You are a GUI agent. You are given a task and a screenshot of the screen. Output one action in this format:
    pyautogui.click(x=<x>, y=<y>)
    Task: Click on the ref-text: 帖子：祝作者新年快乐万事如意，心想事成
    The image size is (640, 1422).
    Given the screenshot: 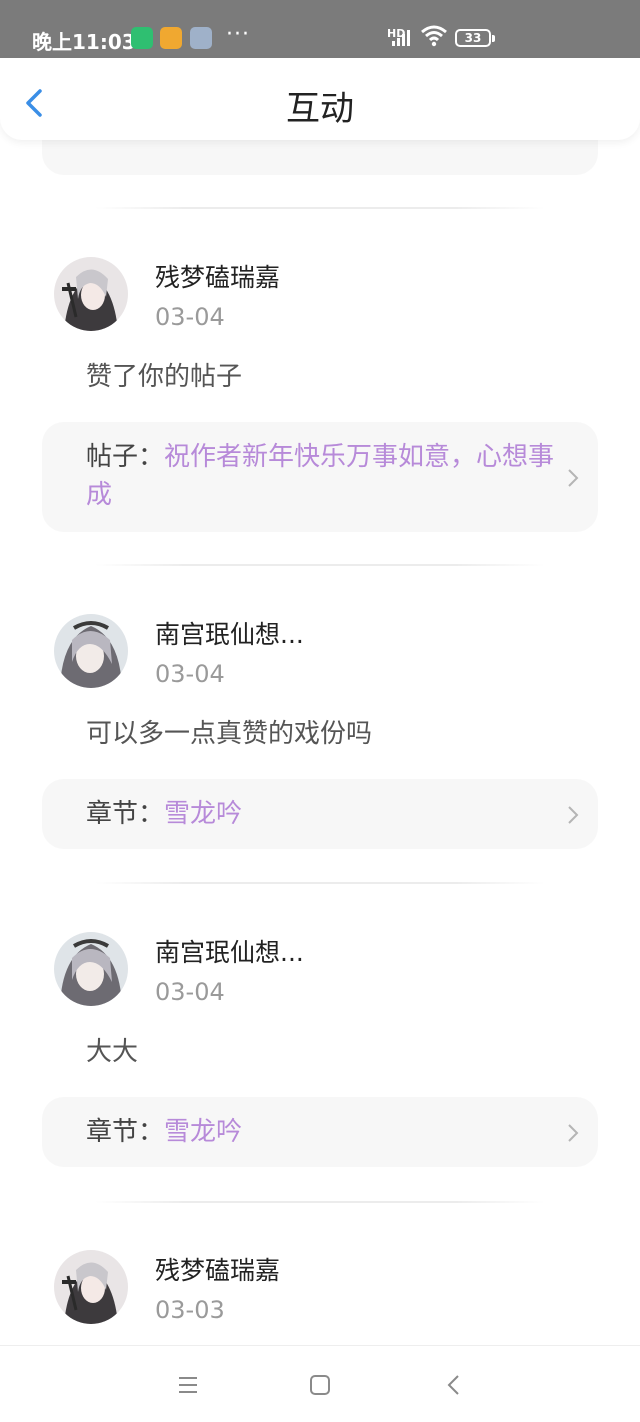 What is the action you would take?
    pyautogui.click(x=322, y=476)
    